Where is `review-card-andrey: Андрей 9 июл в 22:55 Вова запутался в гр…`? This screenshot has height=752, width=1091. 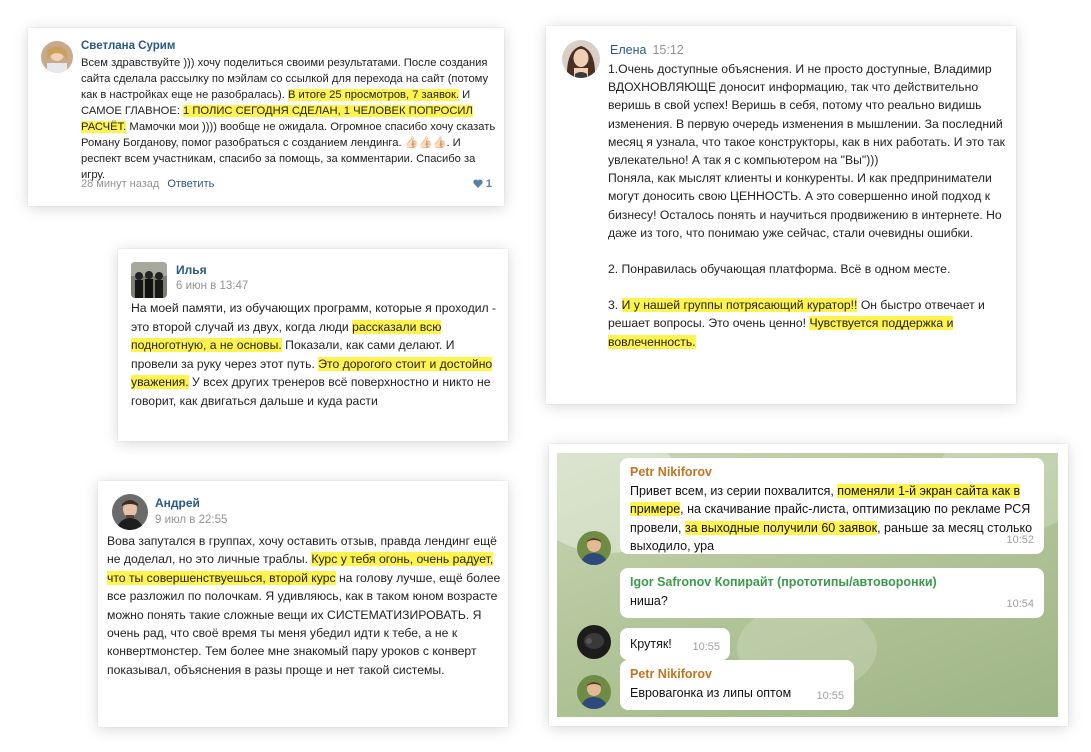 review-card-andrey: Андрей 9 июл в 22:55 Вова запутался в гр… is located at coordinates (303, 604).